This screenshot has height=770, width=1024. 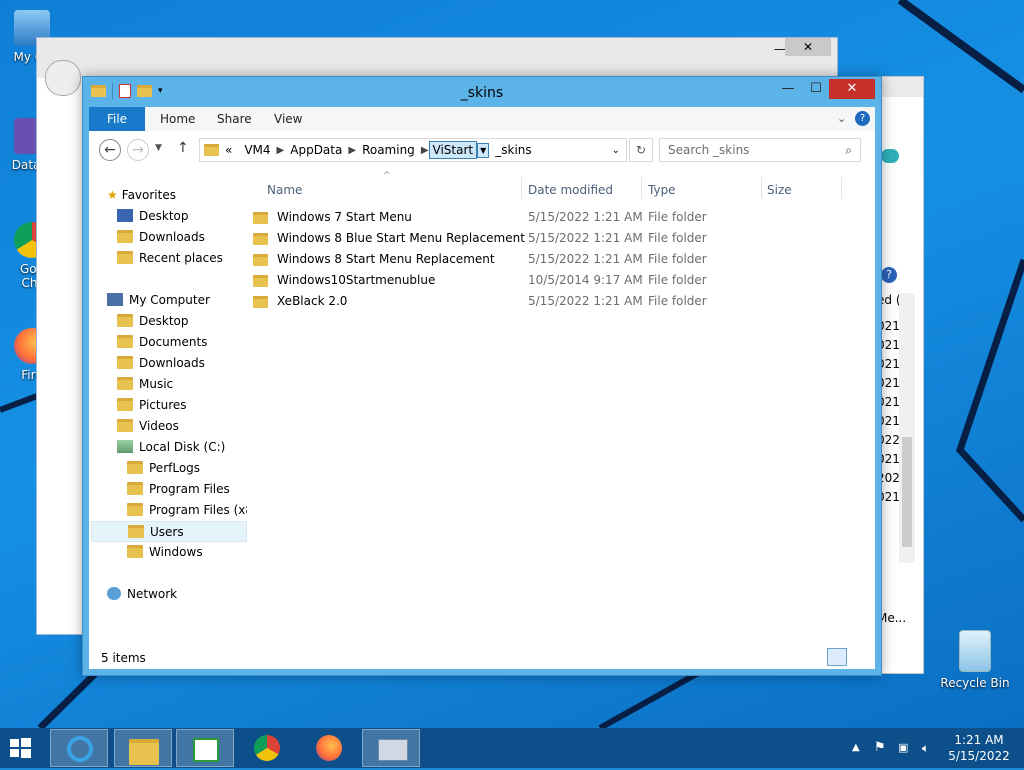 What do you see at coordinates (234, 119) in the screenshot?
I see `tab-share: Share` at bounding box center [234, 119].